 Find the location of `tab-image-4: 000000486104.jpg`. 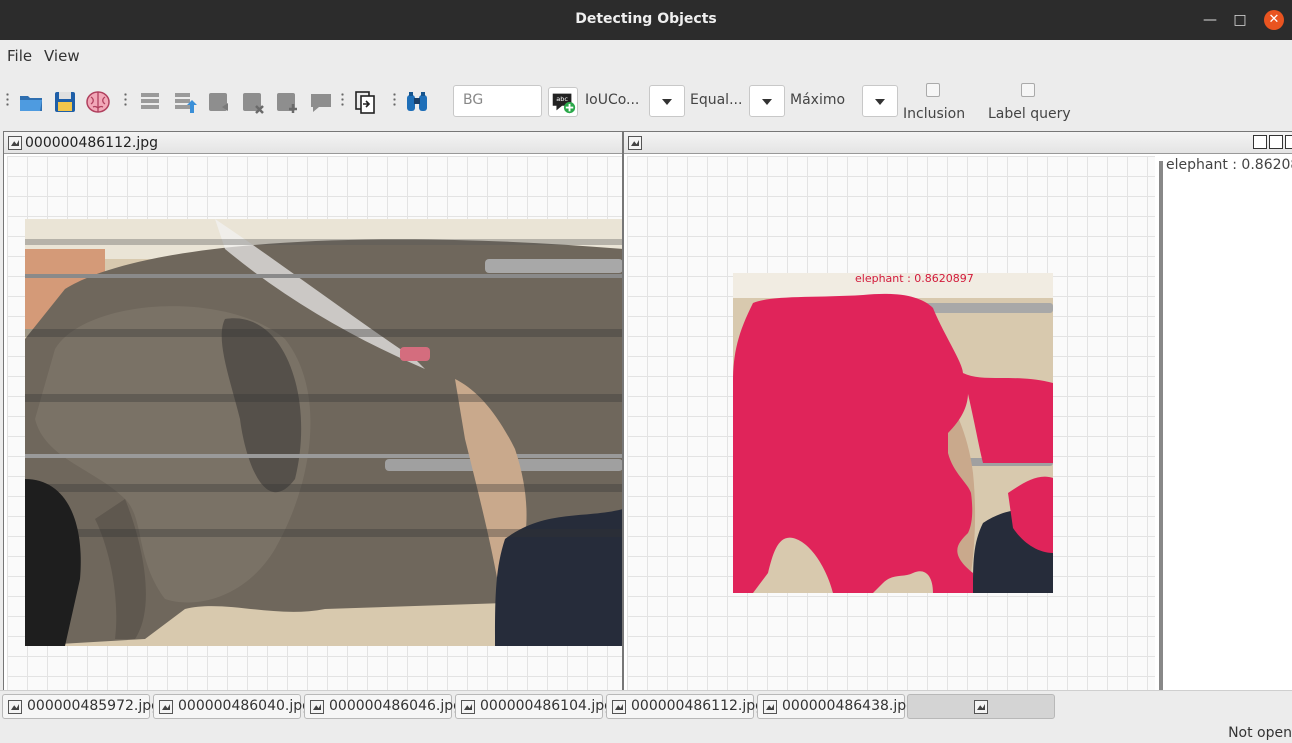

tab-image-4: 000000486104.jpg is located at coordinates (534, 706).